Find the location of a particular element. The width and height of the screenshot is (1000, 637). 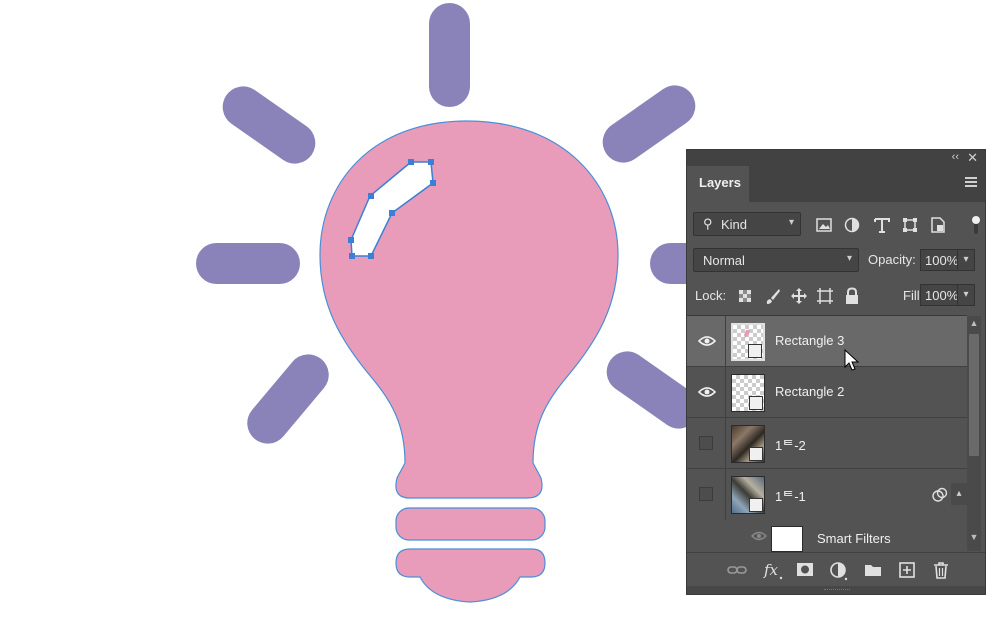

lock-row: Lock: Fill: 100% ▾ is located at coordinates (838, 296).